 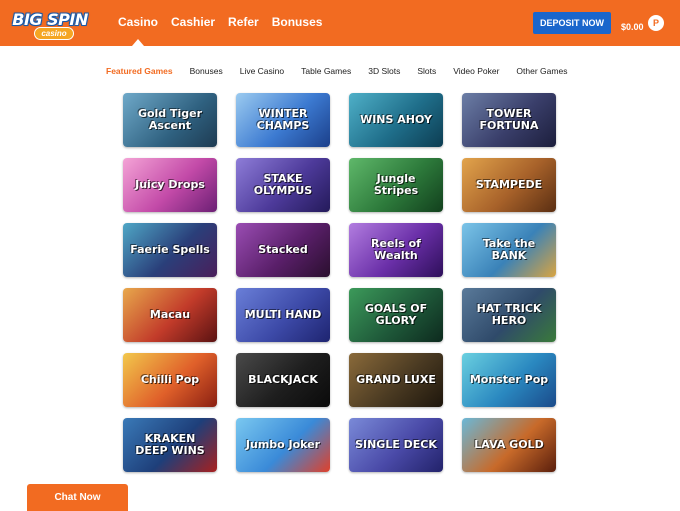 I want to click on game-tile: MULTI HAND, so click(x=283, y=315).